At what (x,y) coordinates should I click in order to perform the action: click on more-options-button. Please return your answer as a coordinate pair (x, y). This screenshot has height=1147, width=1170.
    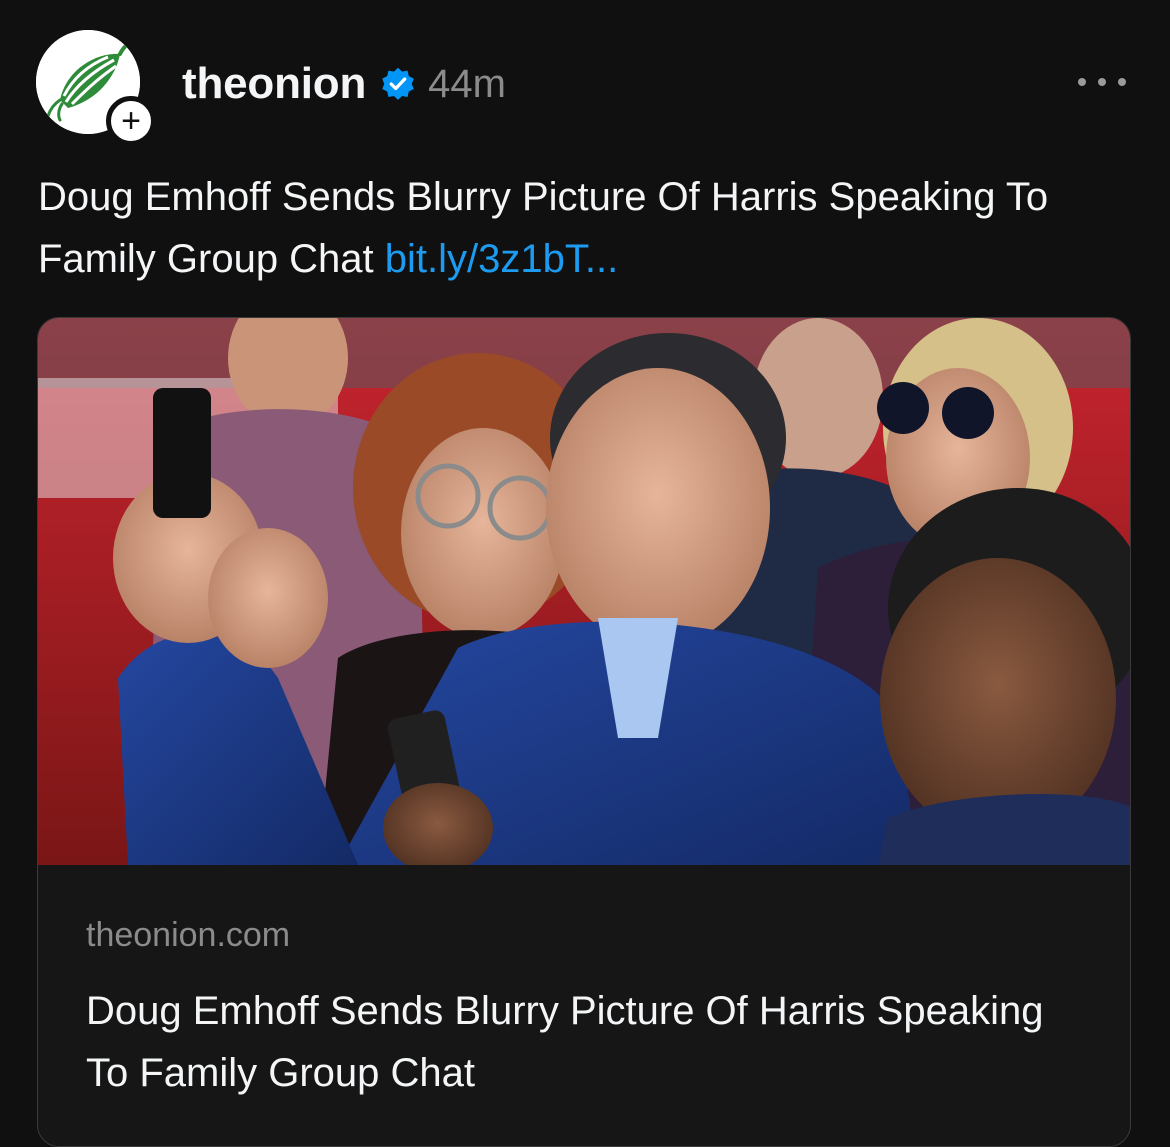
    Looking at the image, I should click on (1102, 82).